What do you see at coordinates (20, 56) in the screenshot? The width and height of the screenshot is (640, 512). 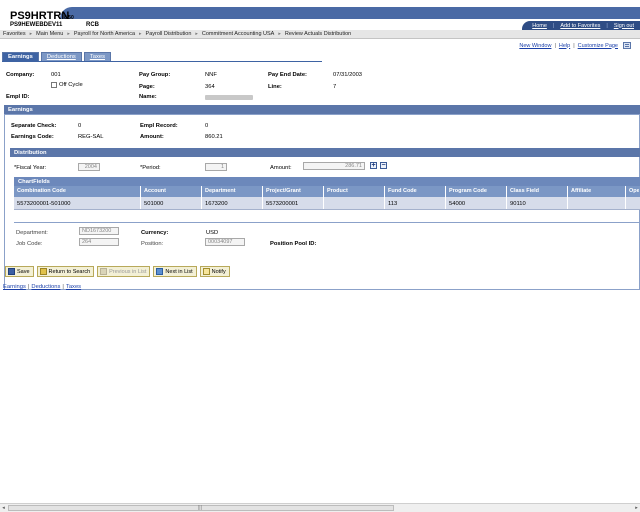 I see `tab-earnings: Earnings` at bounding box center [20, 56].